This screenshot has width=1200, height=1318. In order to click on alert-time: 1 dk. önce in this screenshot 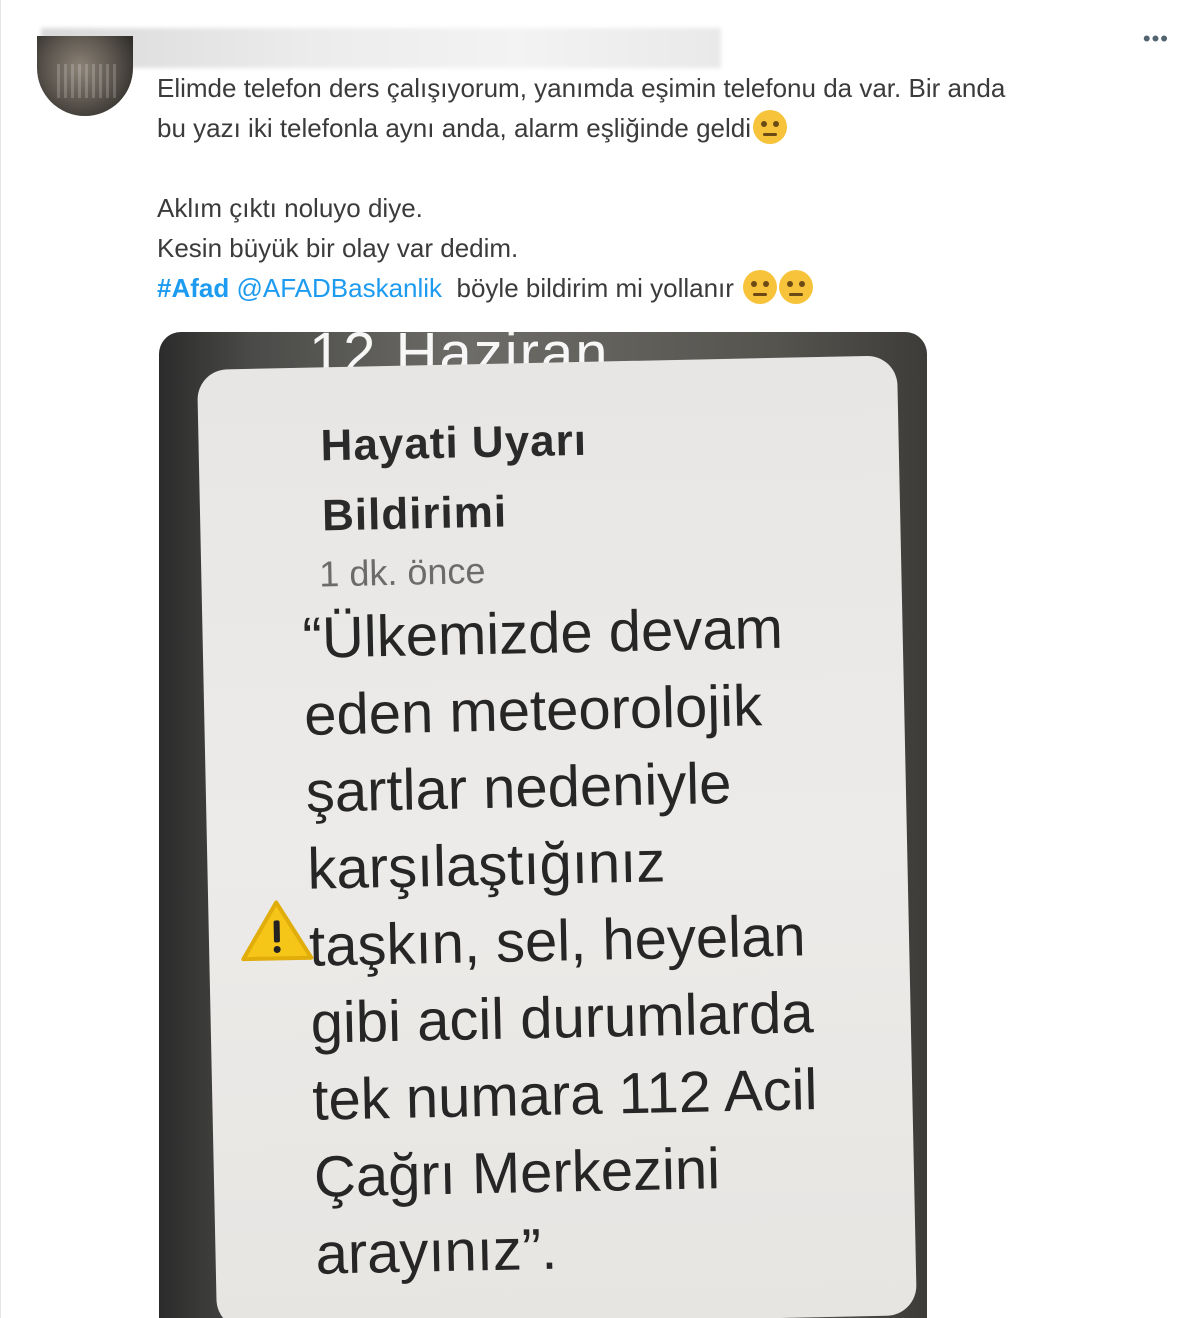, I will do `click(402, 572)`.